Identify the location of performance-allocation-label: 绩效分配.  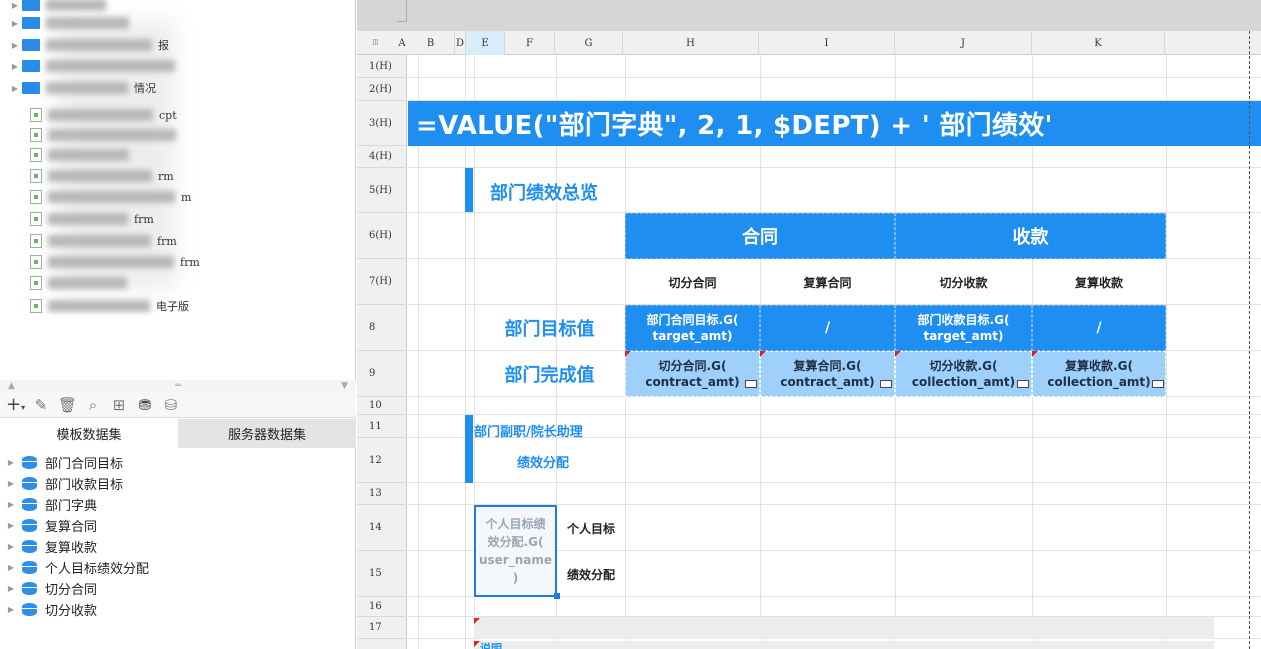
(591, 574).